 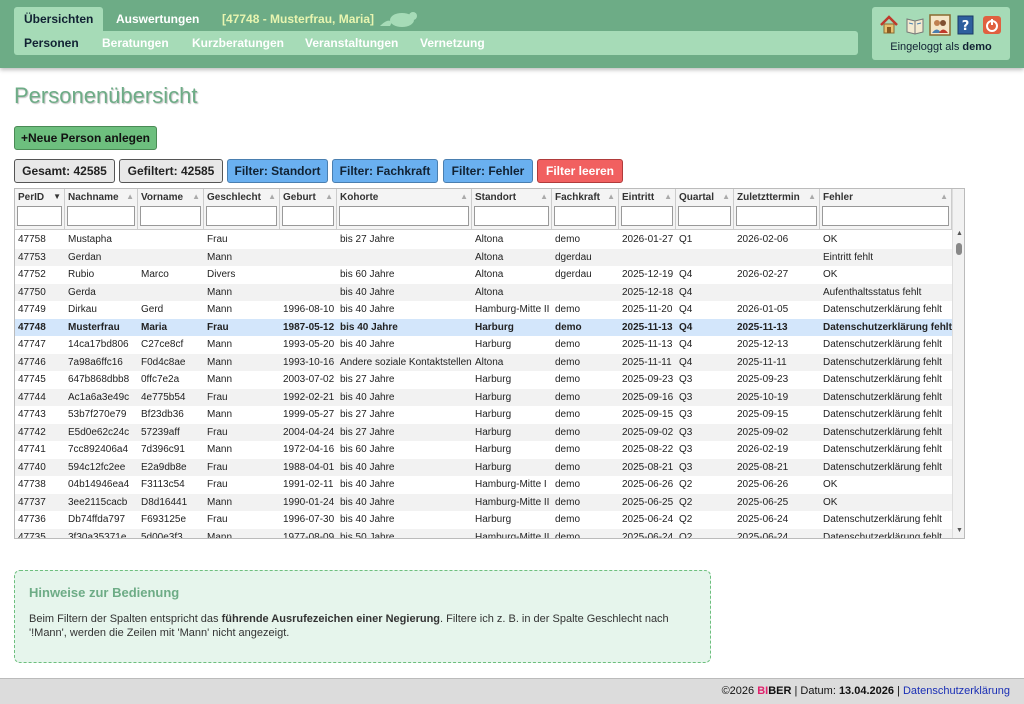 What do you see at coordinates (220, 414) in the screenshot?
I see `cell-geschlecht: Mann` at bounding box center [220, 414].